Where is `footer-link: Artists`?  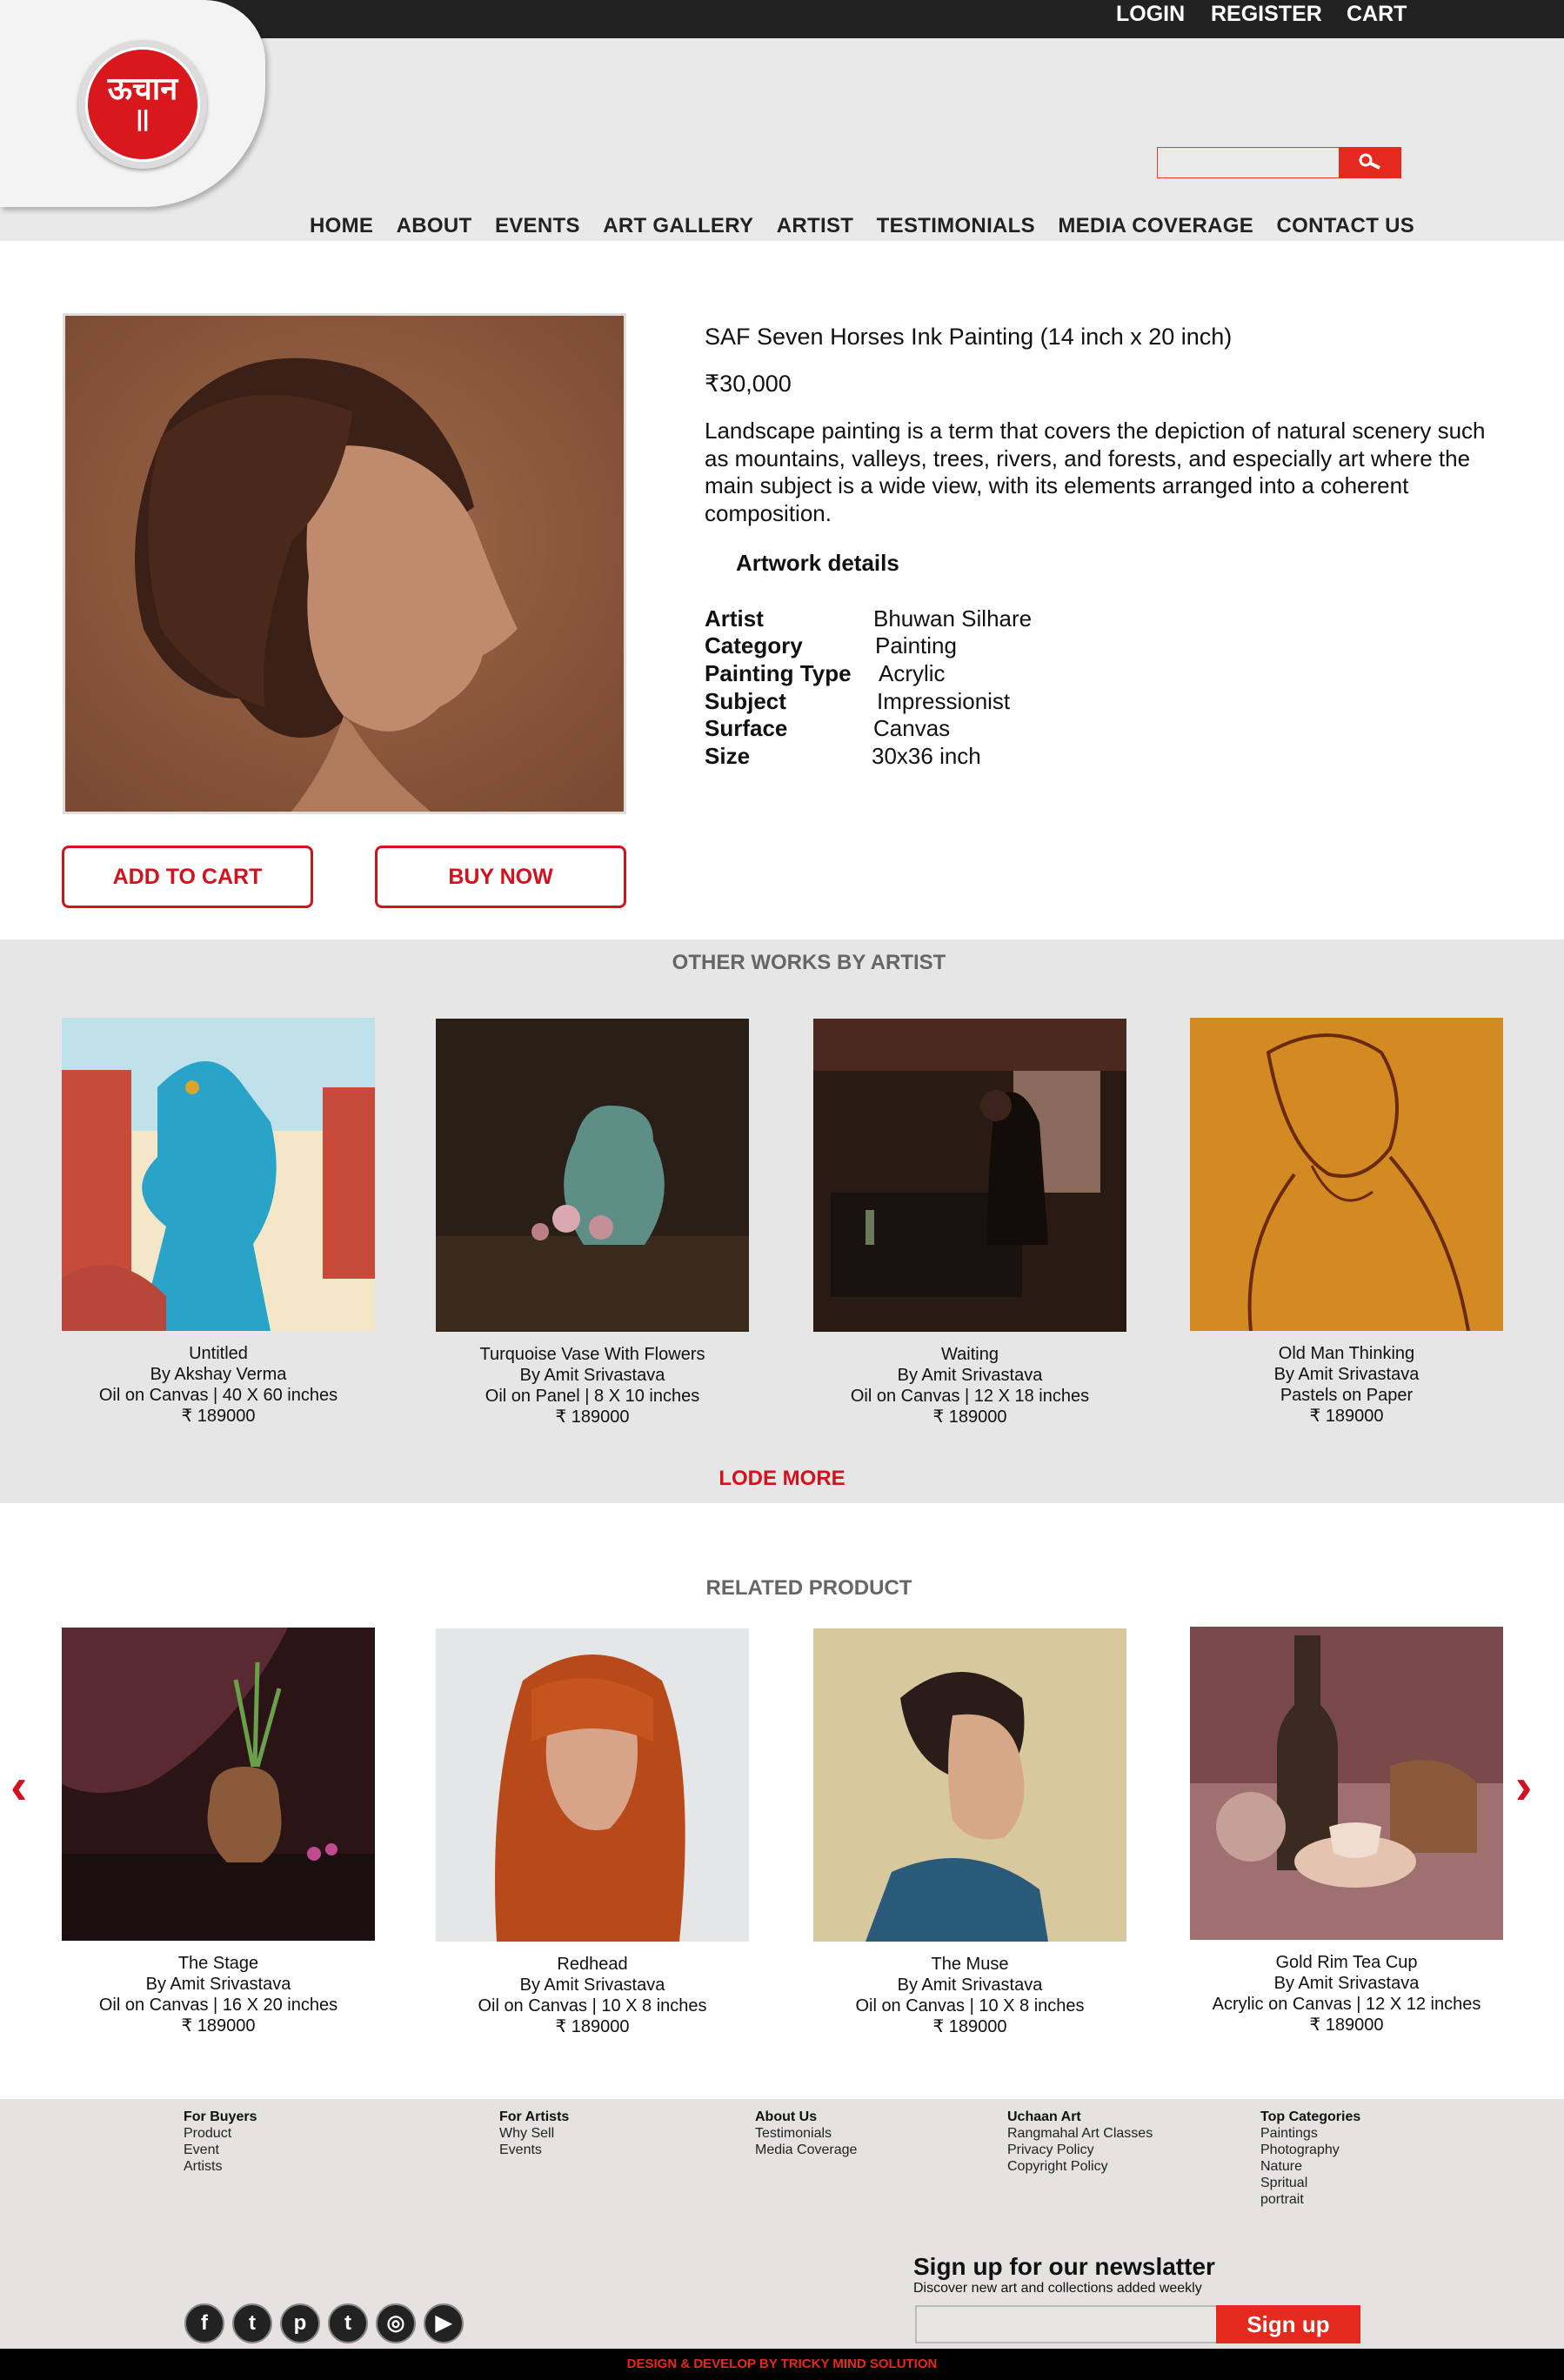
footer-link: Artists is located at coordinates (220, 2166).